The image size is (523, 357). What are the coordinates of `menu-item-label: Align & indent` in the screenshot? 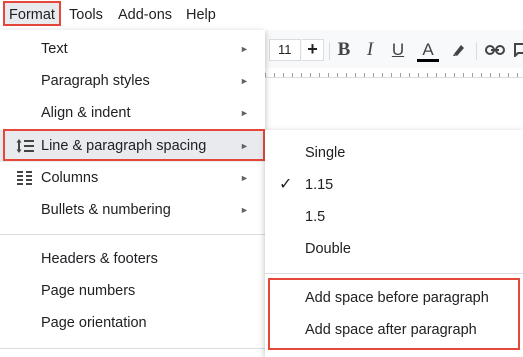 It's located at (86, 113).